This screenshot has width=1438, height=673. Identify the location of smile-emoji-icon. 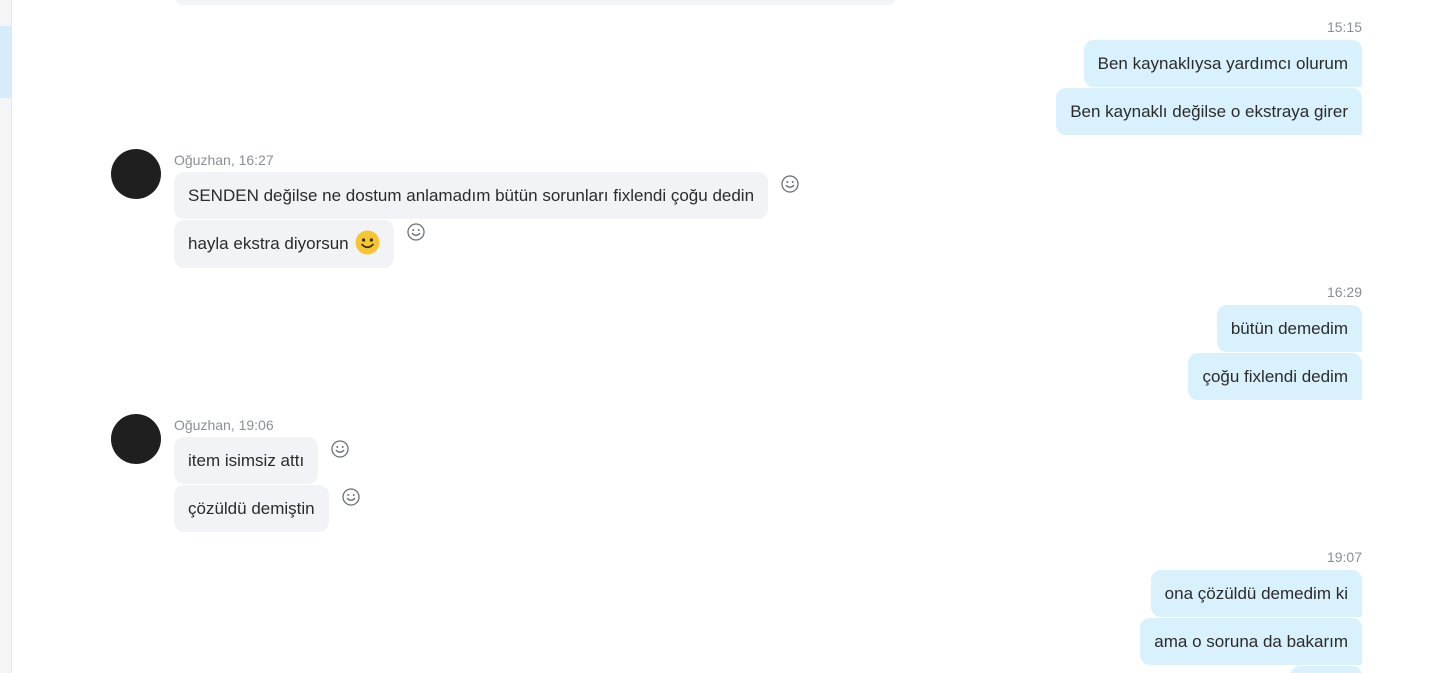
(367, 242).